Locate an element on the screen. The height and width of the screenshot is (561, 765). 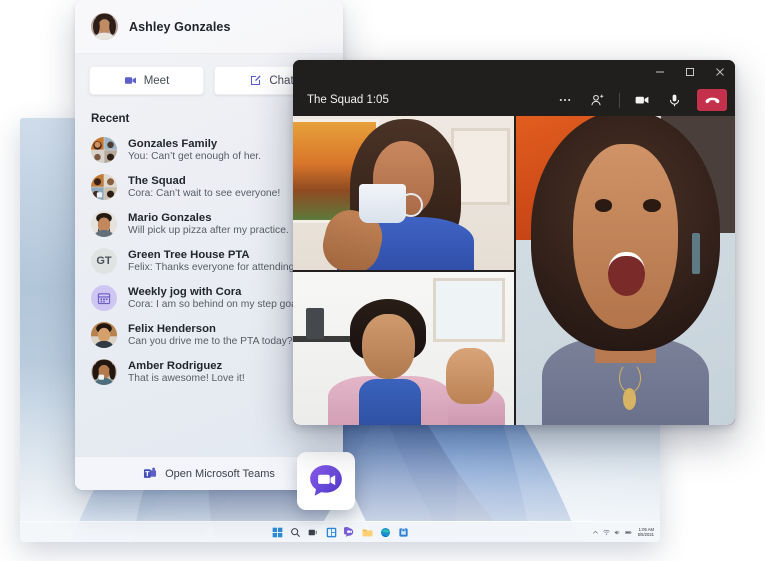
teams-chat-icon is located at coordinates (349, 532).